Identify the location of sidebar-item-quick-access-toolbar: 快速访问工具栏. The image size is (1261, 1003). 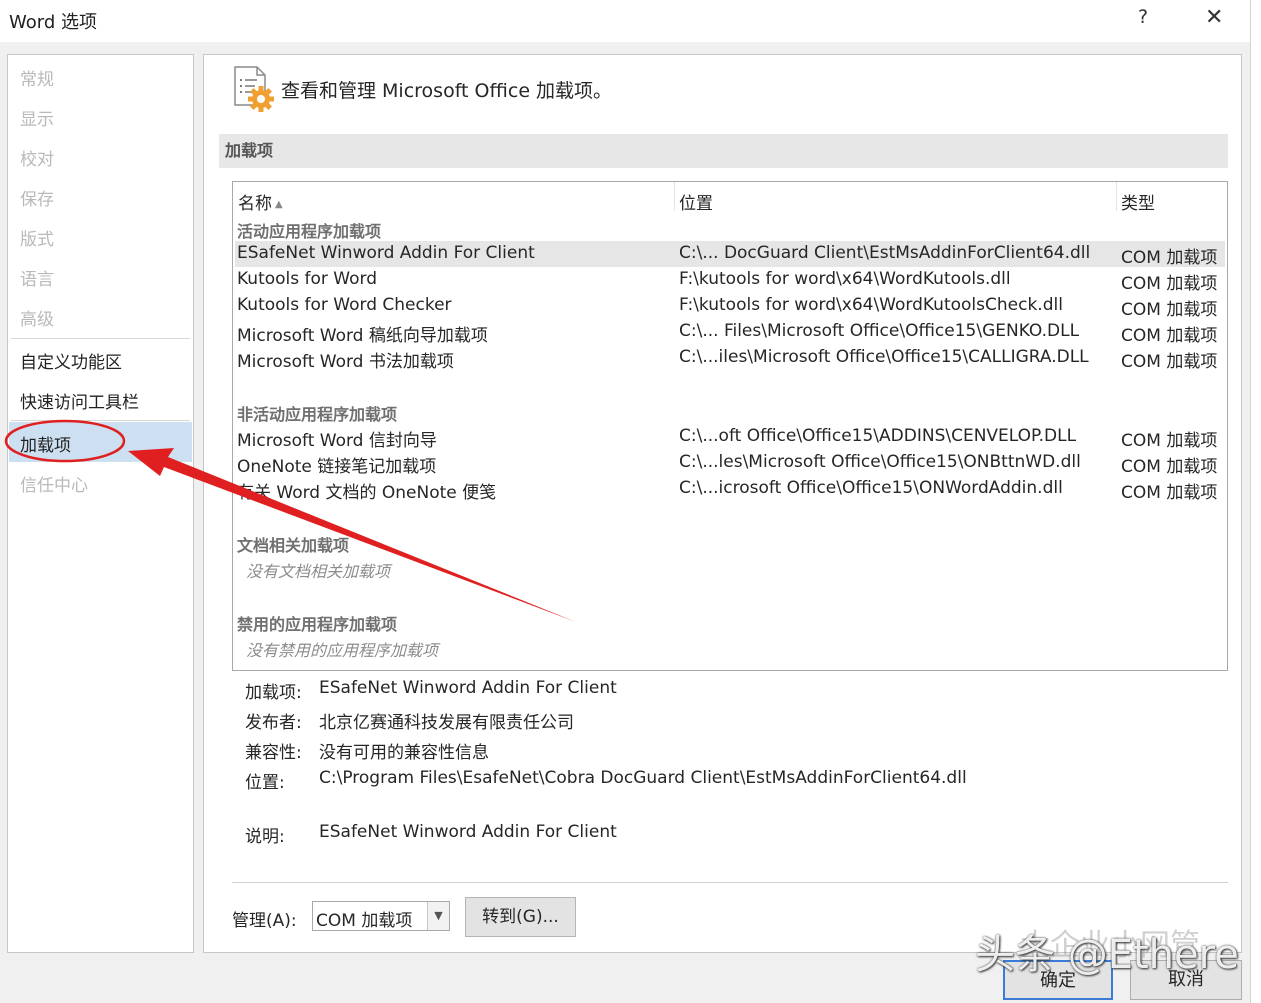
(79, 400).